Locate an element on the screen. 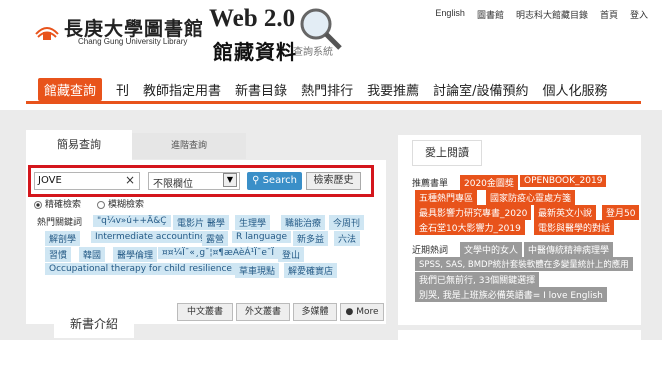 Image resolution: width=662 pixels, height=387 pixels. radio-exact: 精確檢索 is located at coordinates (57, 203).